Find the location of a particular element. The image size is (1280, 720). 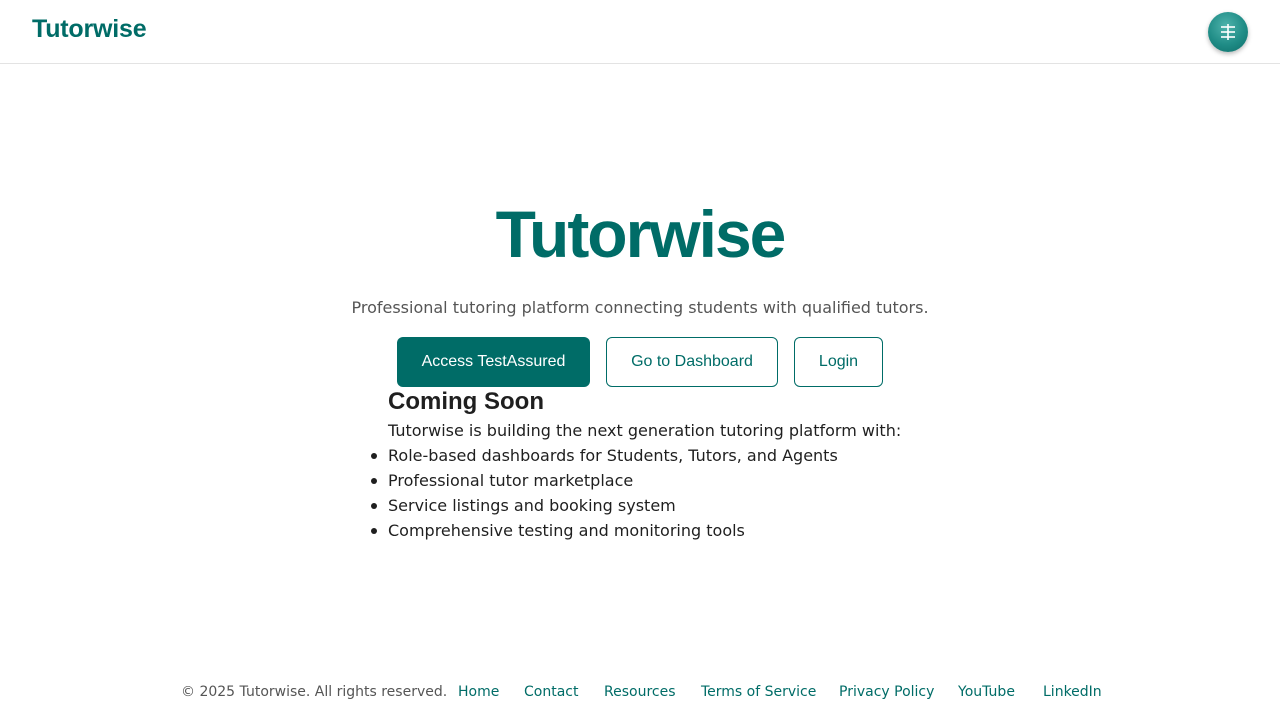

hero-title: Tutorwise is located at coordinates (641, 234).